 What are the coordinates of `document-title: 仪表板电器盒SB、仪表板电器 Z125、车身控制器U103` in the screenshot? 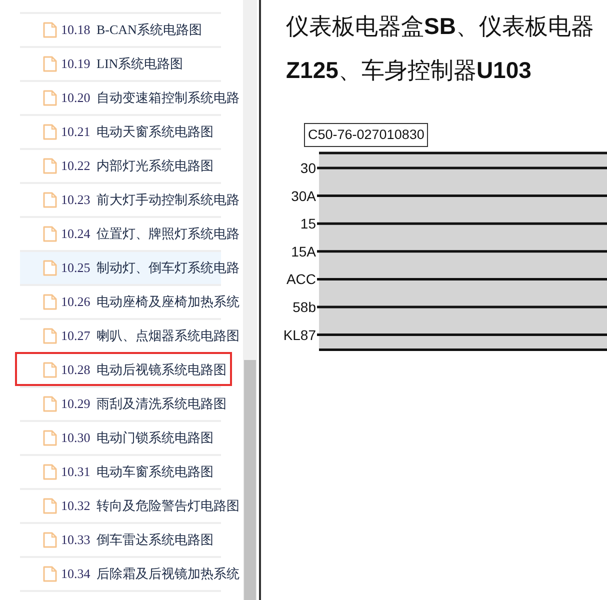 It's located at (440, 48).